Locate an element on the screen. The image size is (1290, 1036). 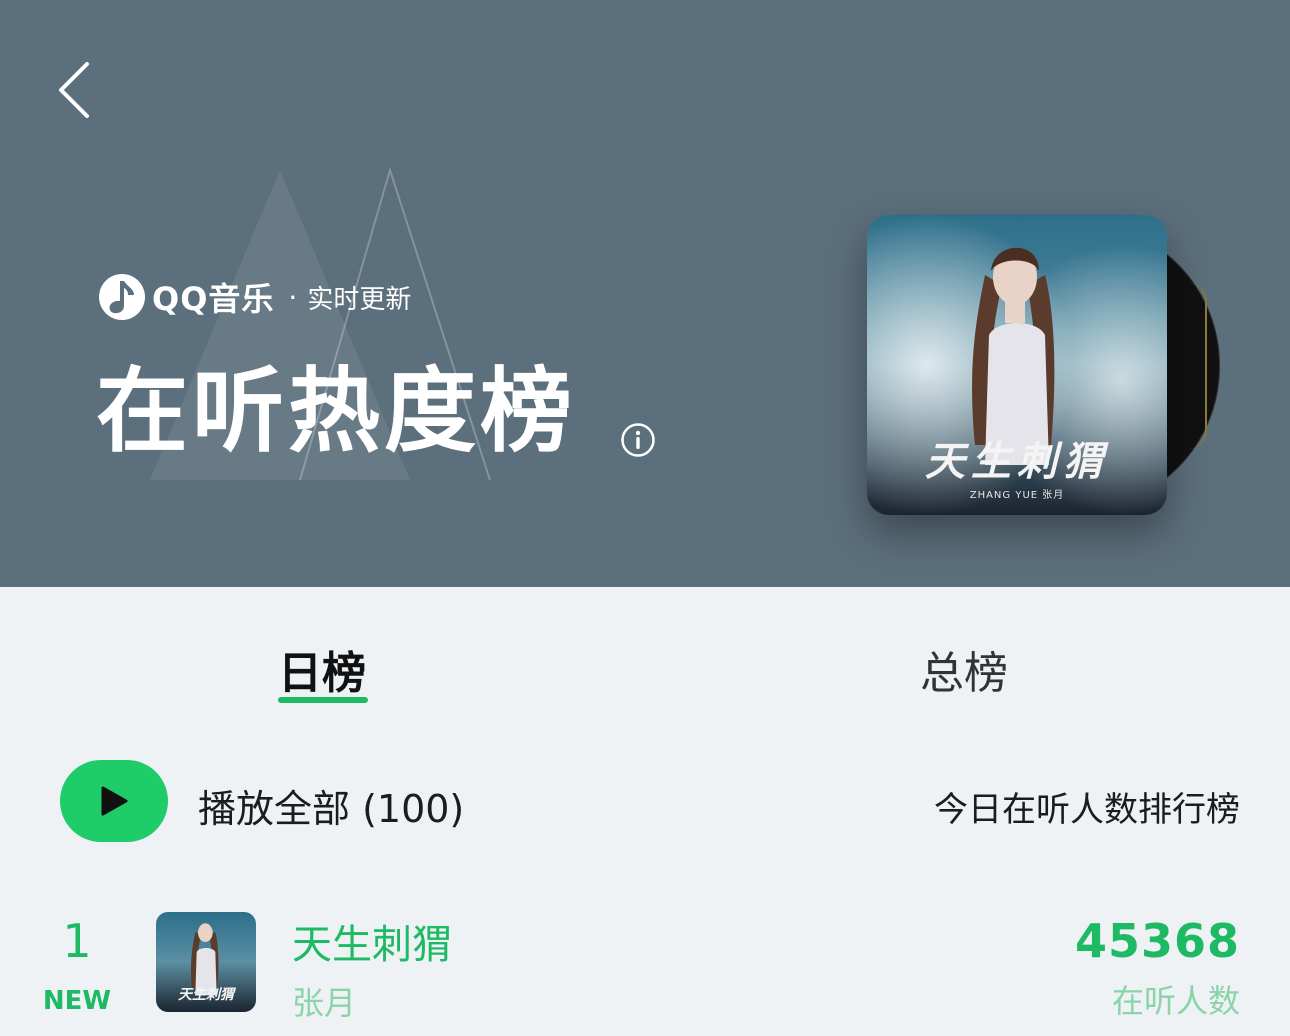
song-title: 天生刺猬 is located at coordinates (372, 945).